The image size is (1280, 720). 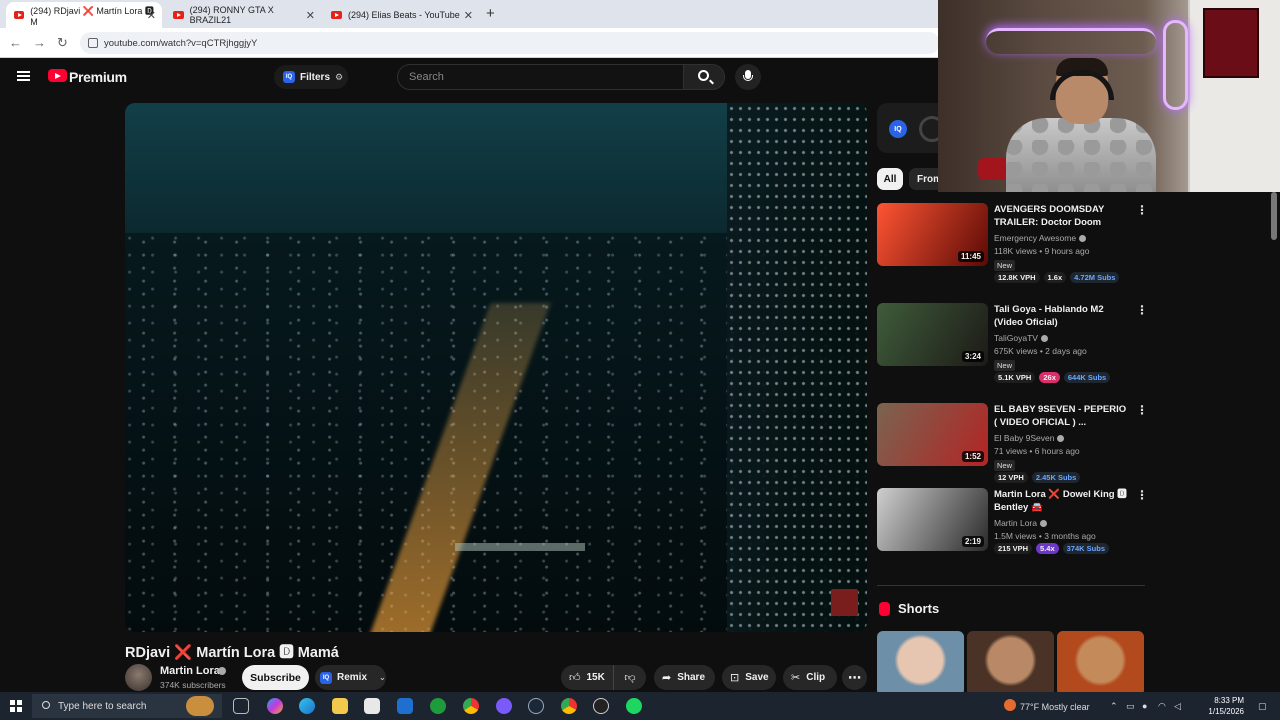 I want to click on browser-tab: (294) RONNY GTA X BRAZIL21 ✕, so click(x=243, y=15).